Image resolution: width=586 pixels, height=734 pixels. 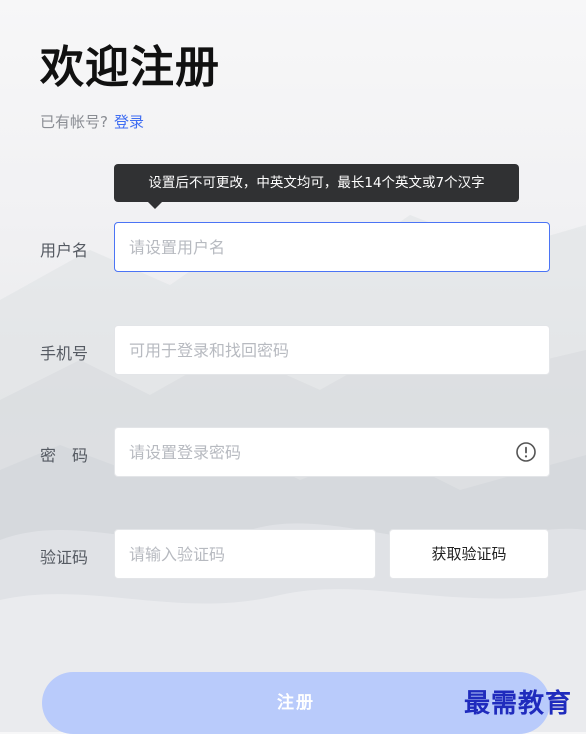 What do you see at coordinates (74, 122) in the screenshot?
I see `have-account-text: 已有帐号?` at bounding box center [74, 122].